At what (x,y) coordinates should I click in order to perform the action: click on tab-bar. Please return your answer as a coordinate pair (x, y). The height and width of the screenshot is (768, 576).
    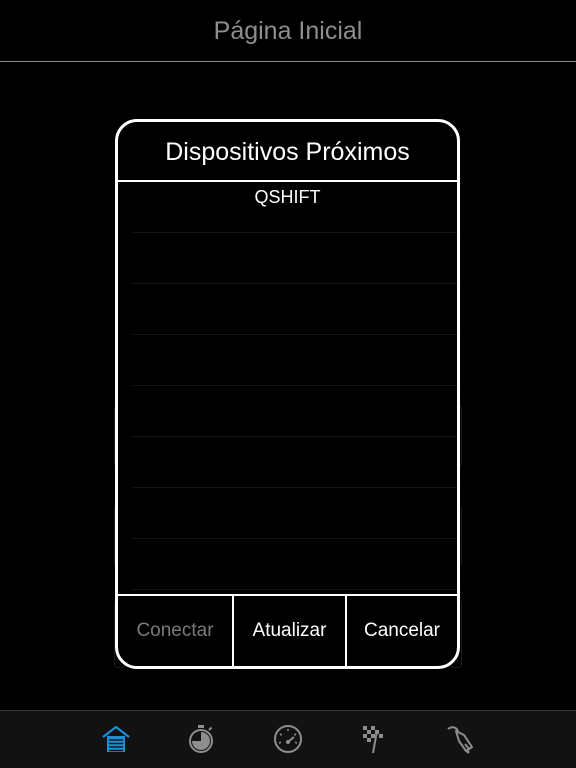
    Looking at the image, I should click on (288, 739).